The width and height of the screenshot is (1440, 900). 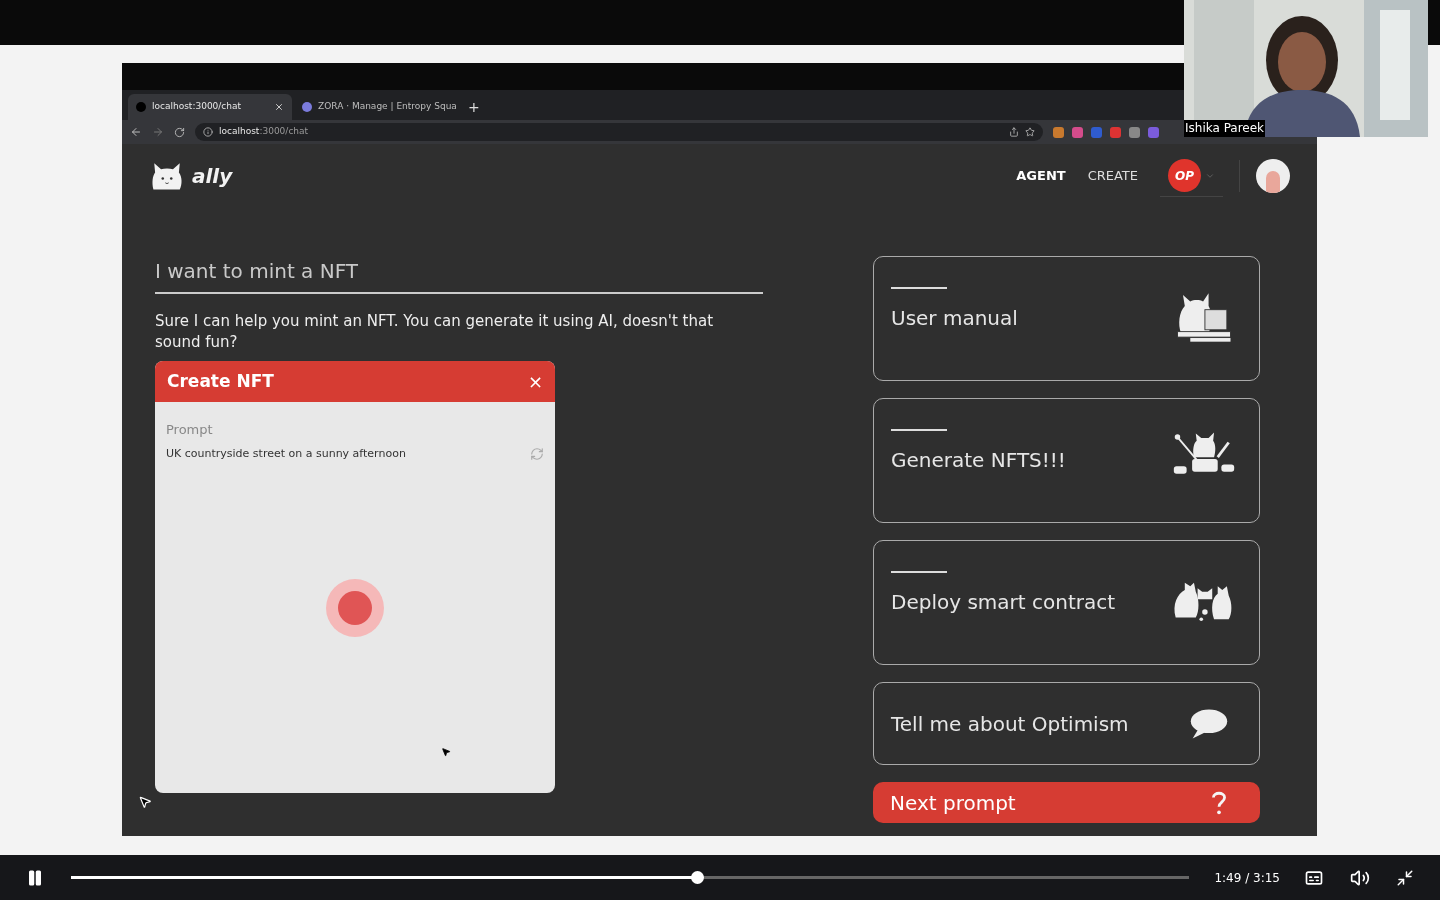 What do you see at coordinates (35, 877) in the screenshot?
I see `pause-button` at bounding box center [35, 877].